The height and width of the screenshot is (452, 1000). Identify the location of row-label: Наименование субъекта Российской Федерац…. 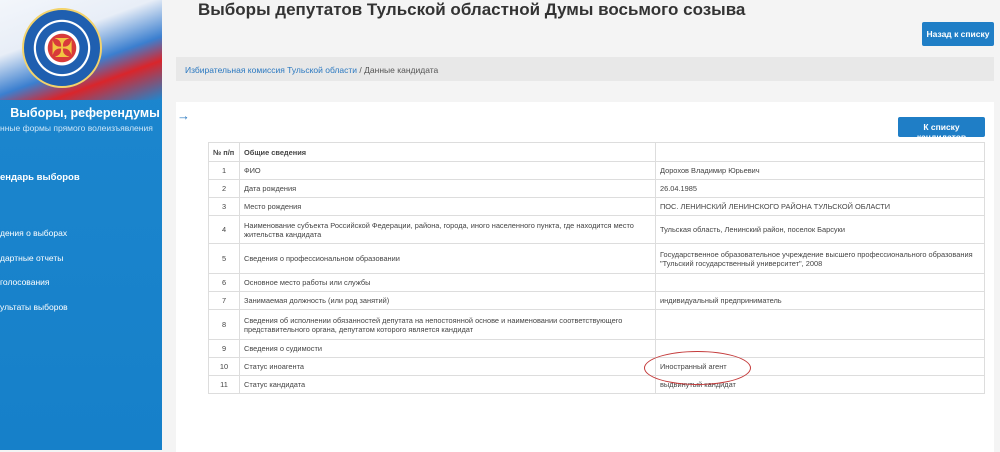
(447, 229).